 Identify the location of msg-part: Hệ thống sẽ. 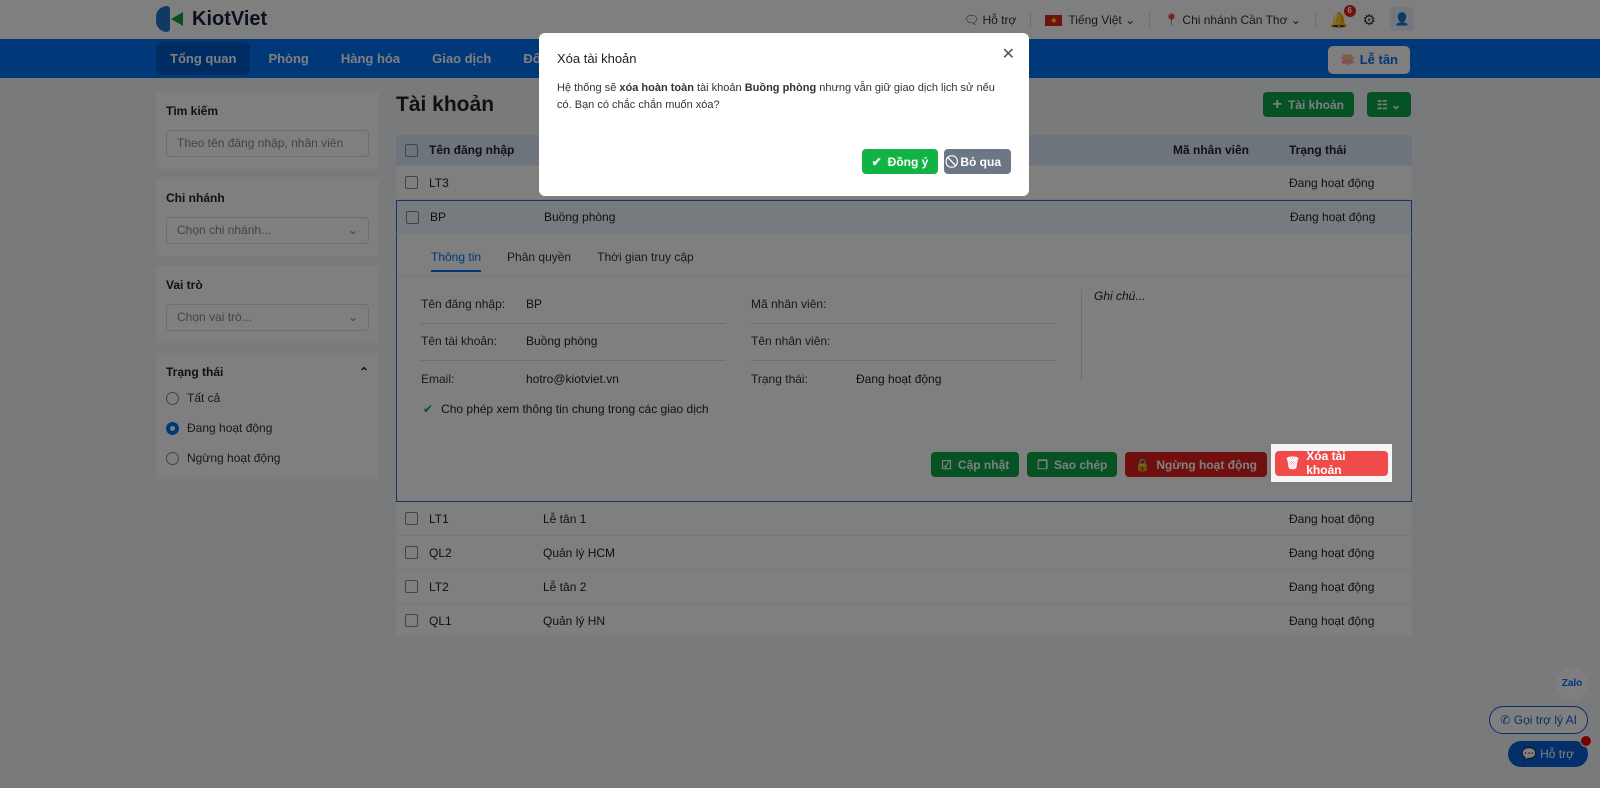
(588, 88).